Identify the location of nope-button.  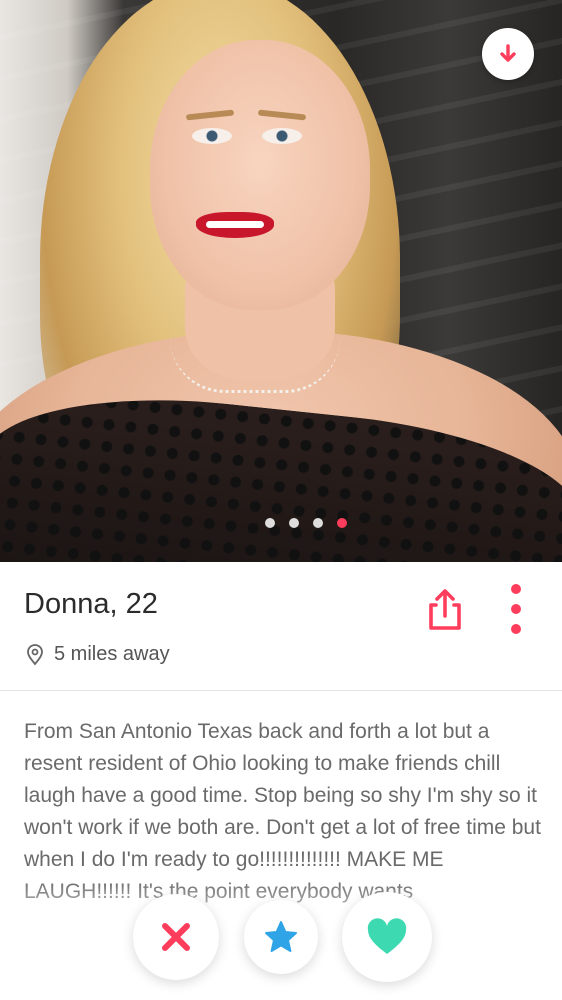
(176, 937).